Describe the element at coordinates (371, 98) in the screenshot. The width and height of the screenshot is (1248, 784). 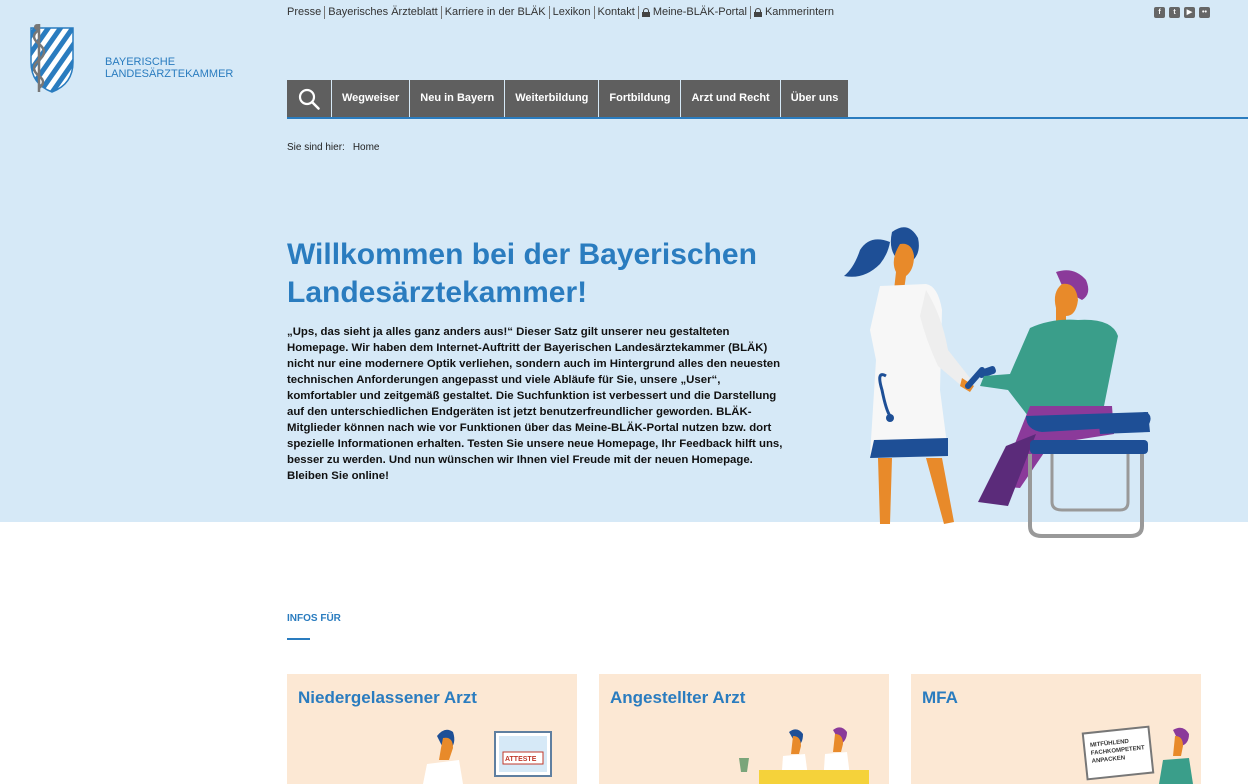
I see `nav-wegweiser: Wegweiser` at that location.